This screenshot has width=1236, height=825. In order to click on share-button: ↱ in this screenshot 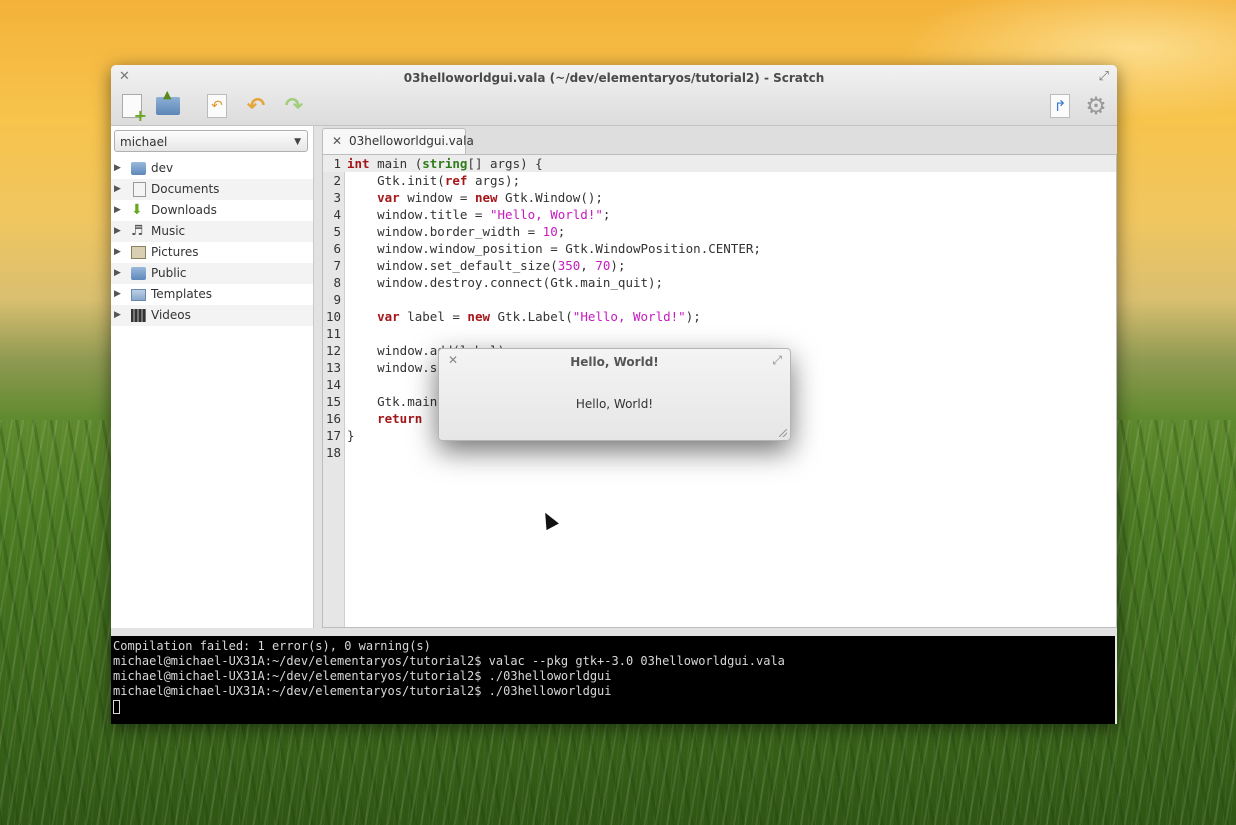, I will do `click(1060, 106)`.